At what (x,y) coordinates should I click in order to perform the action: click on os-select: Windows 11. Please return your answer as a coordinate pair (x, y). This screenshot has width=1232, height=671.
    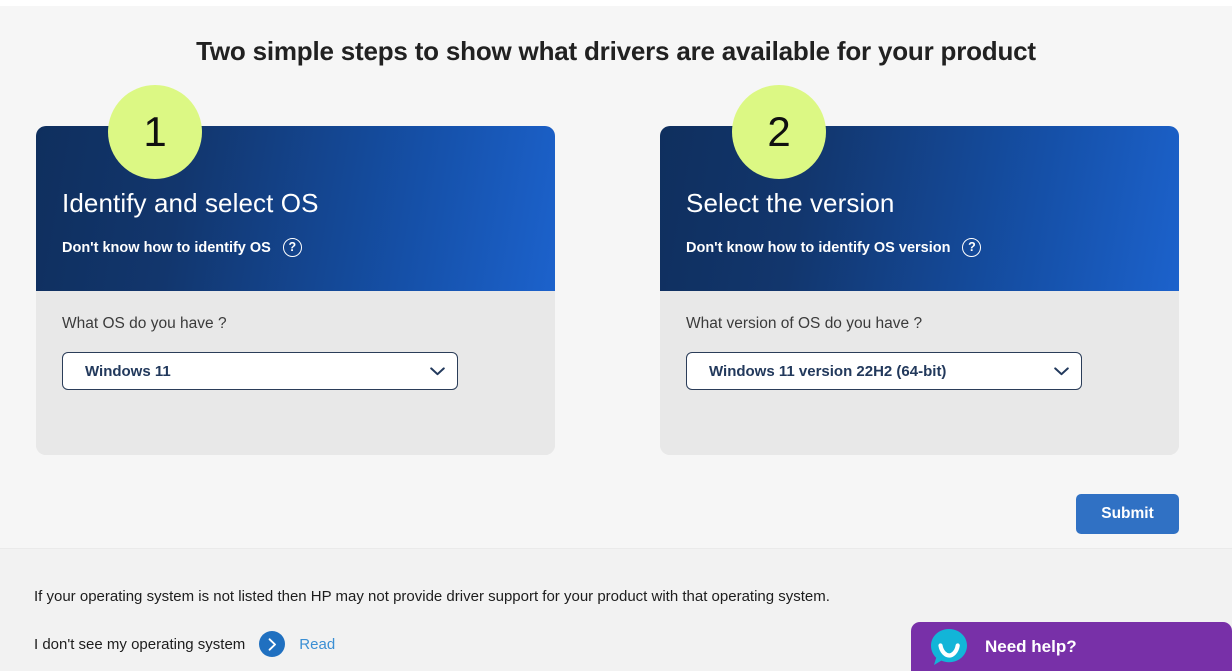
    Looking at the image, I should click on (260, 371).